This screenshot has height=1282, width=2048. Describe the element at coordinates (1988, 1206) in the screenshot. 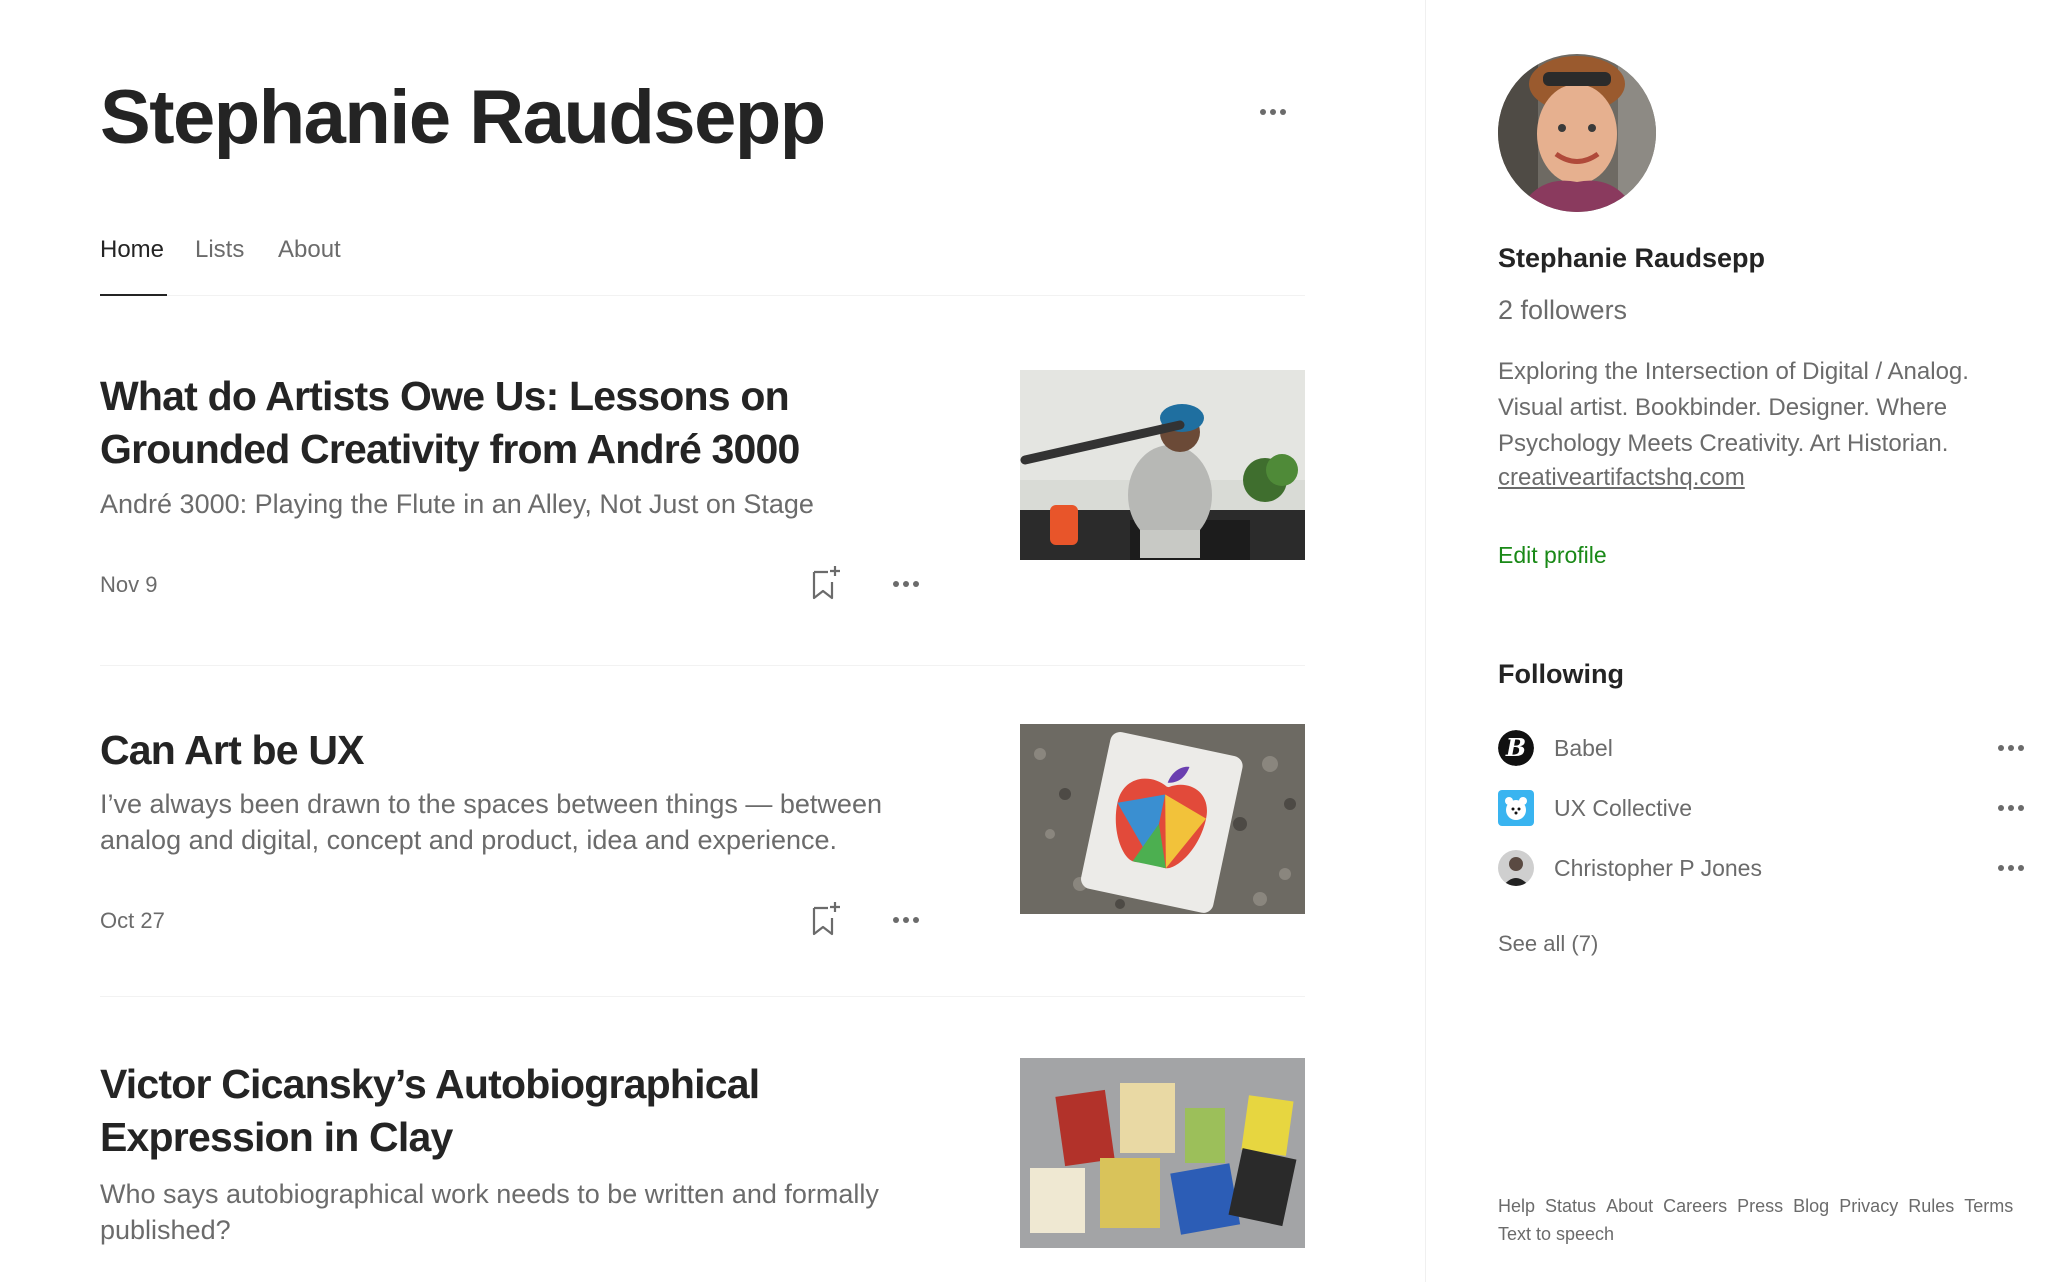

I see `footer-link-terms: Terms` at that location.